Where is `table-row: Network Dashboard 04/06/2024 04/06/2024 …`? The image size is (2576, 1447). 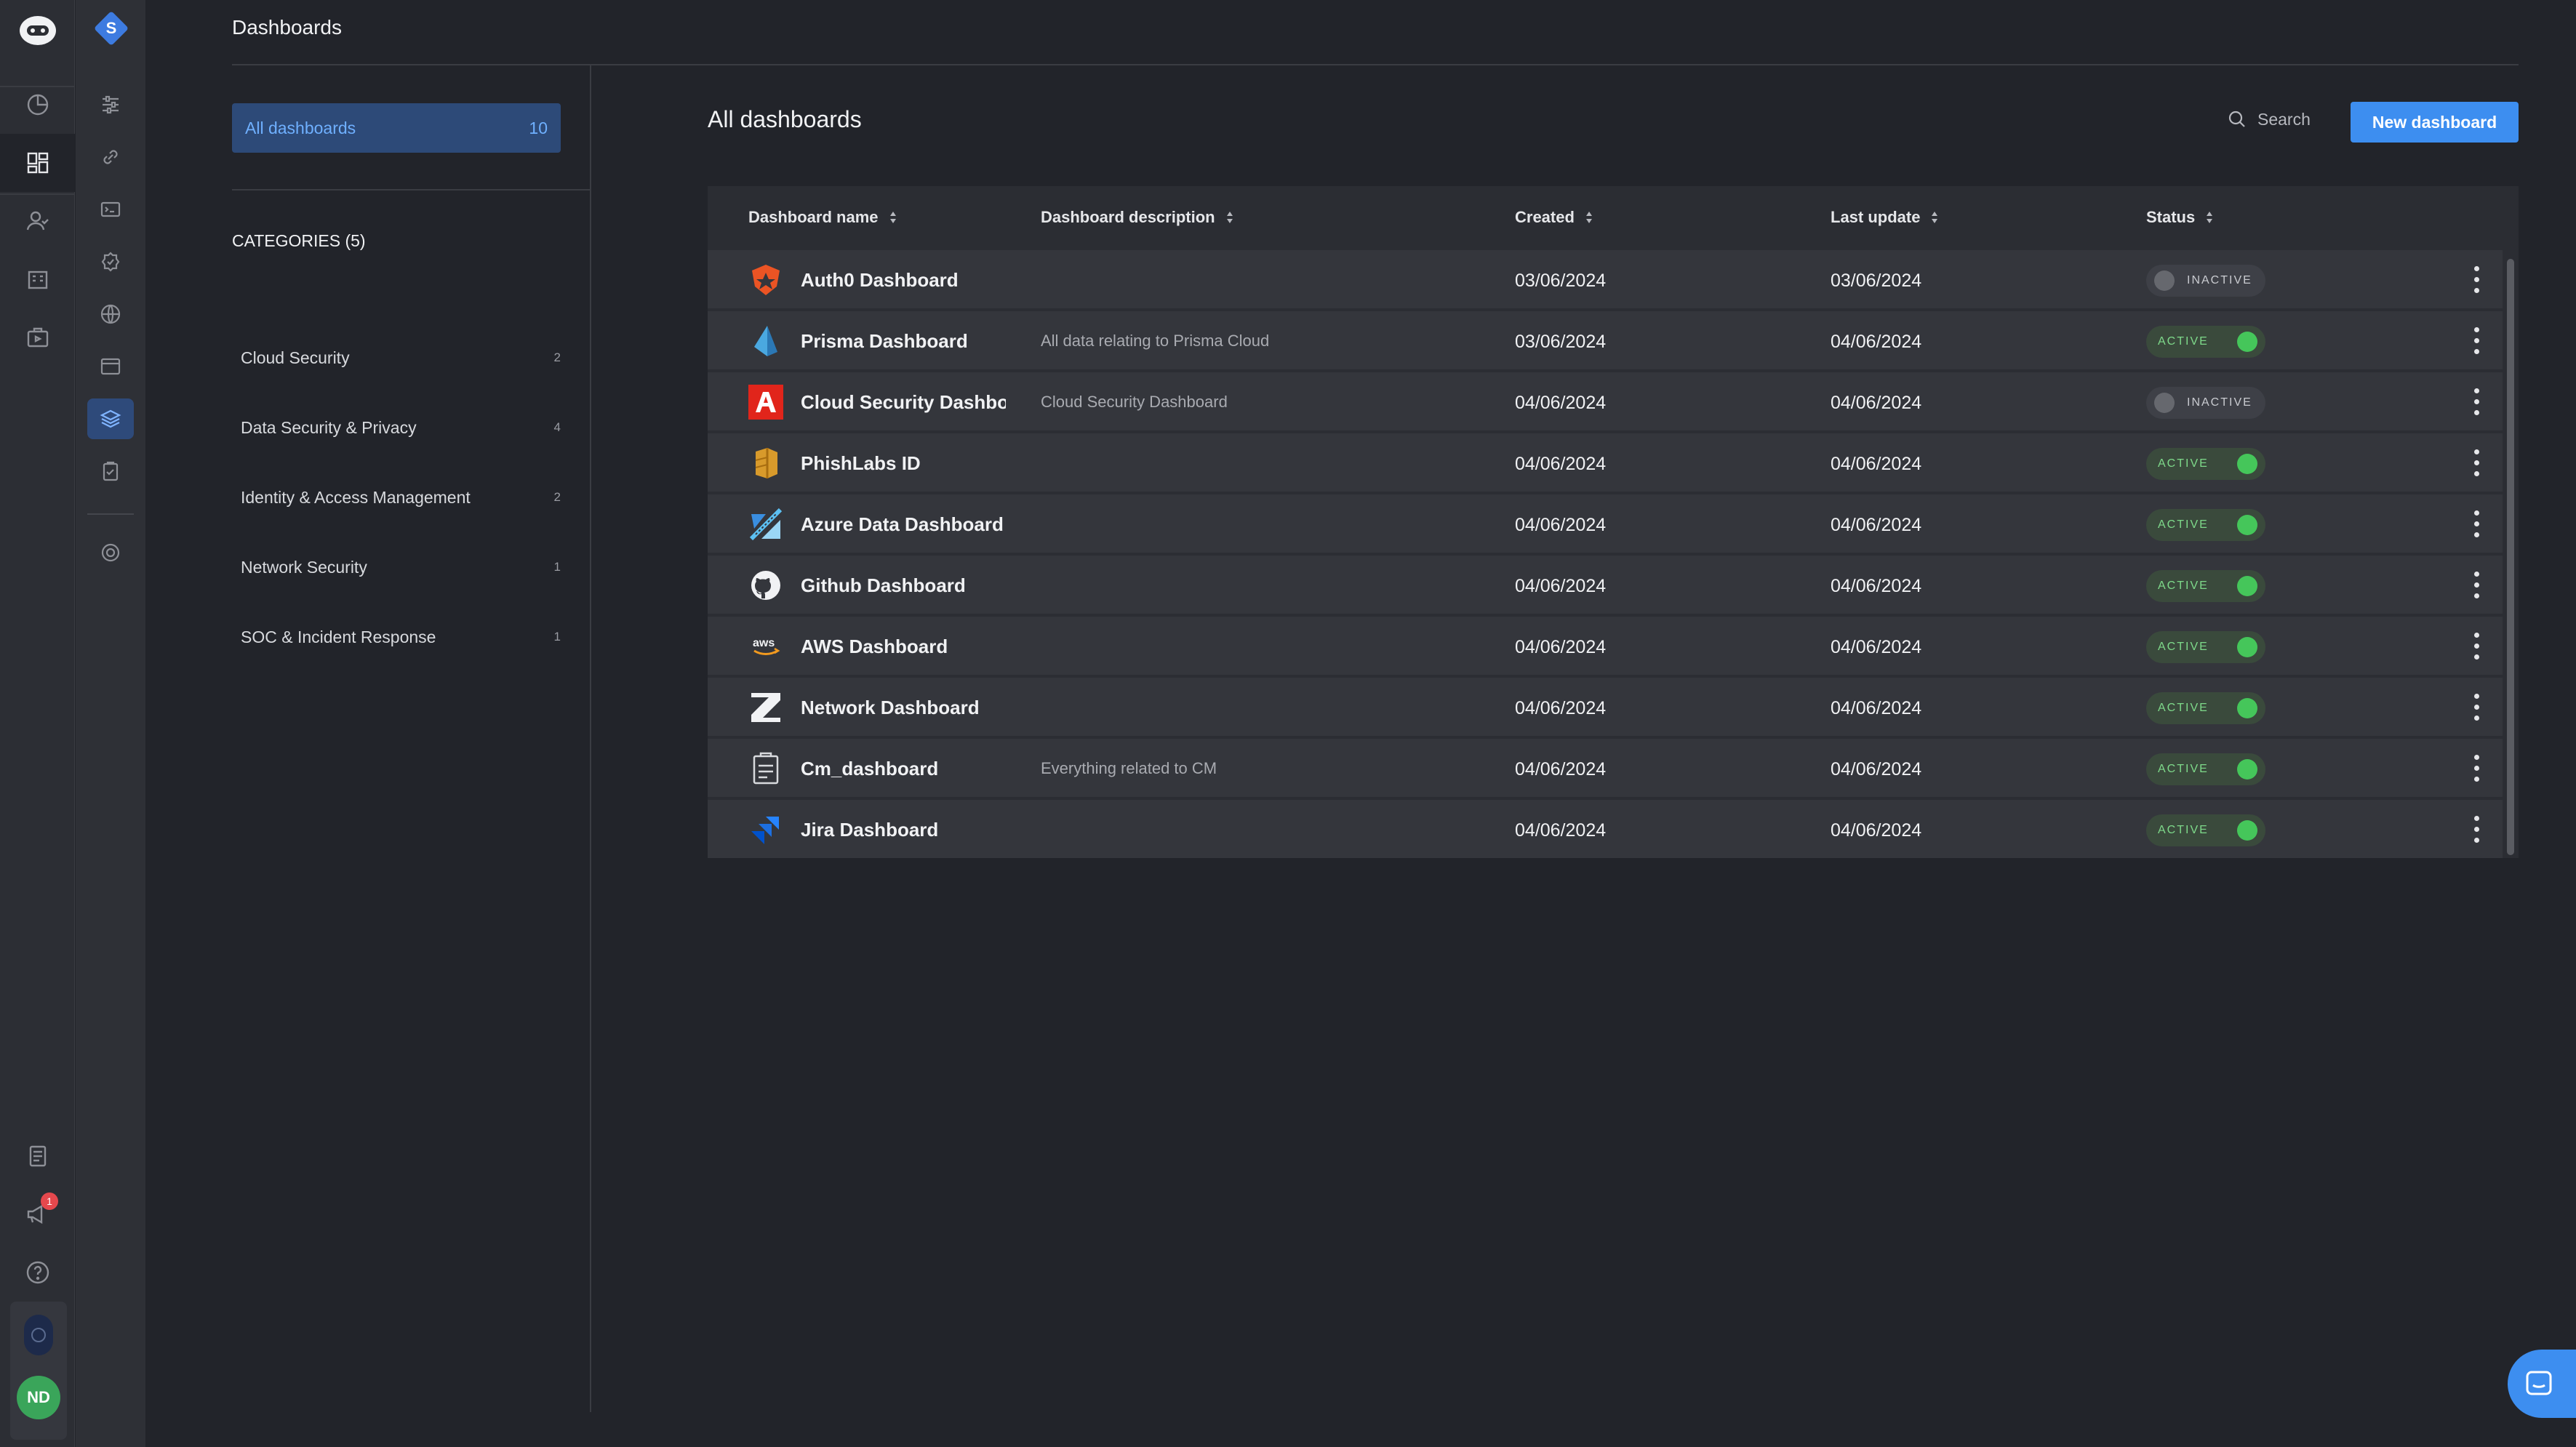
table-row: Network Dashboard 04/06/2024 04/06/2024 … is located at coordinates (1605, 706).